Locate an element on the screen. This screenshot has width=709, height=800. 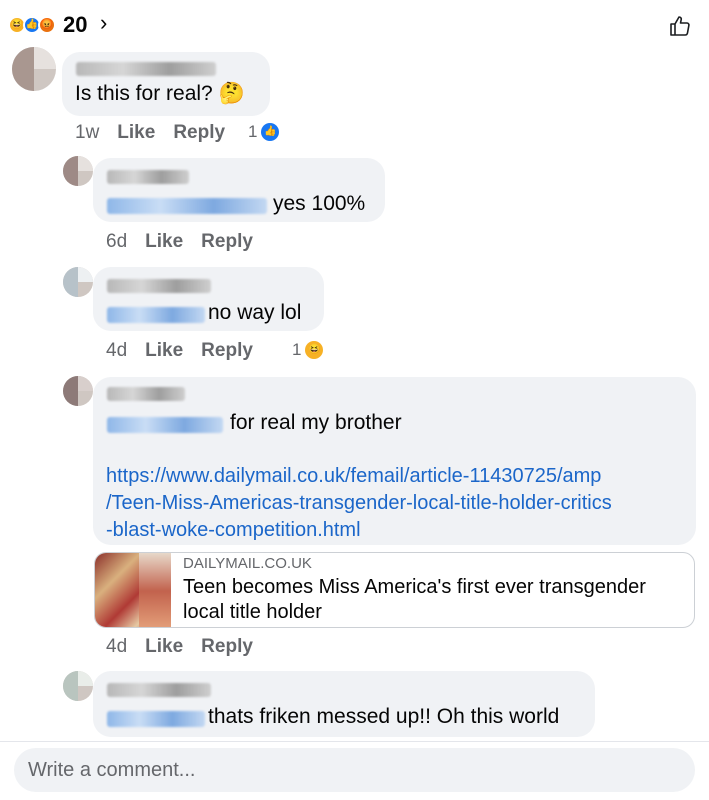
reactions-bar: 😆 👍 😡 20 › is located at coordinates (354, 25).